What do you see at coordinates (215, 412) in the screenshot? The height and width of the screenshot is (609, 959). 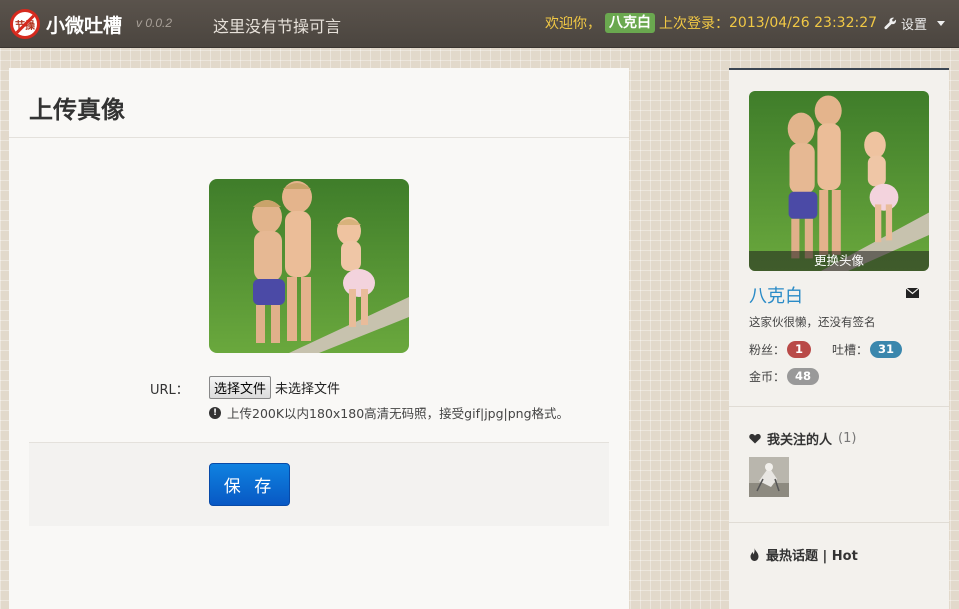 I see `exclamation-circle-icon: !` at bounding box center [215, 412].